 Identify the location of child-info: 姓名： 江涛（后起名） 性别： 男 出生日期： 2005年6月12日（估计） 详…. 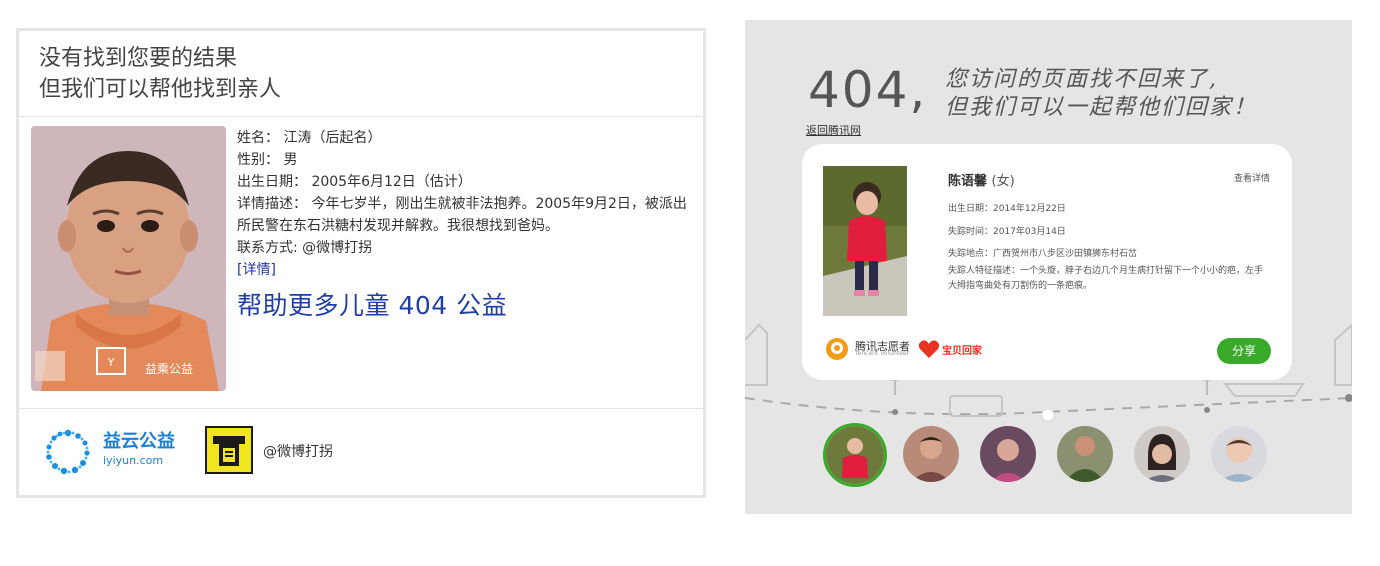
(467, 226).